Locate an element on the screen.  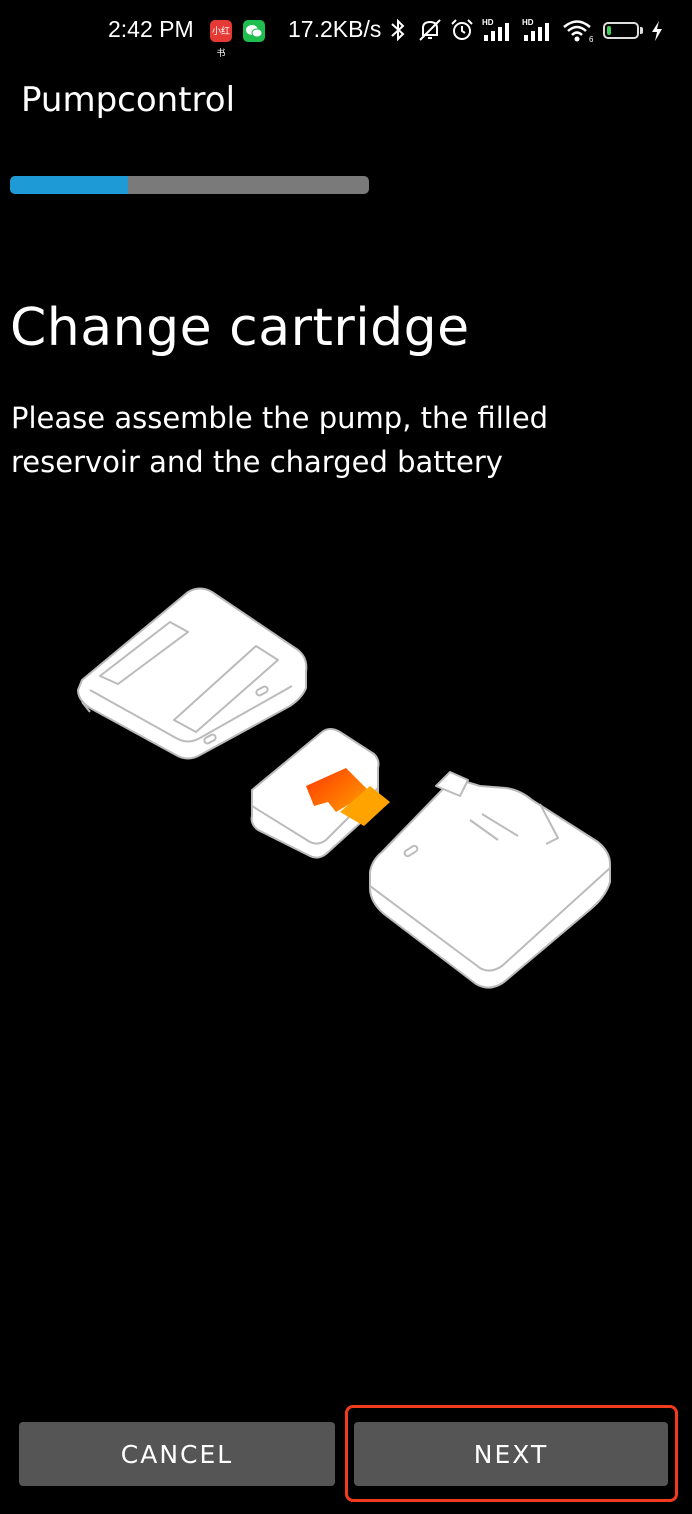
pump-device is located at coordinates (192, 673).